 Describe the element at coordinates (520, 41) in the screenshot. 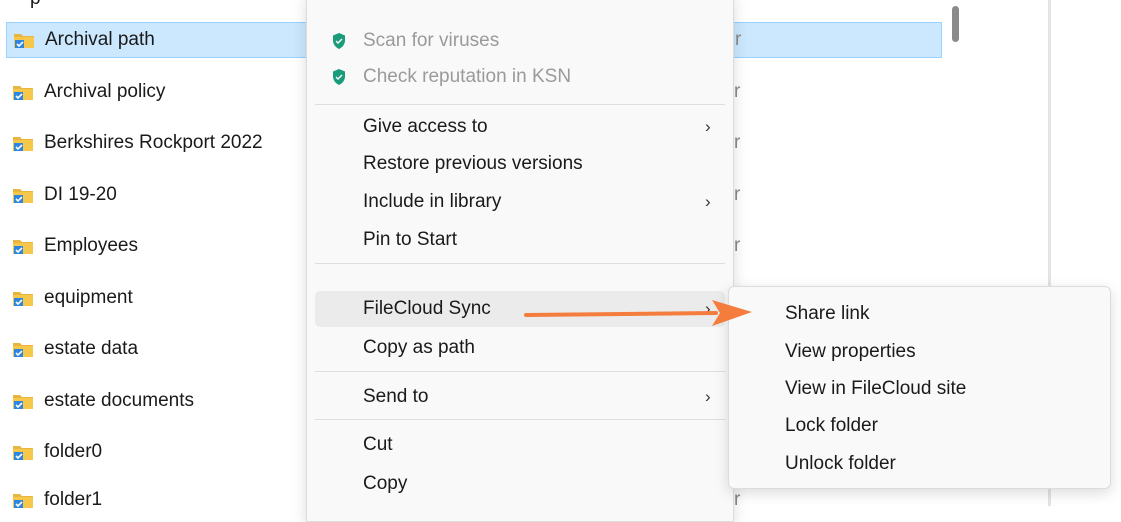

I see `menu-item-scan-for-viruses: Scan for viruses` at that location.